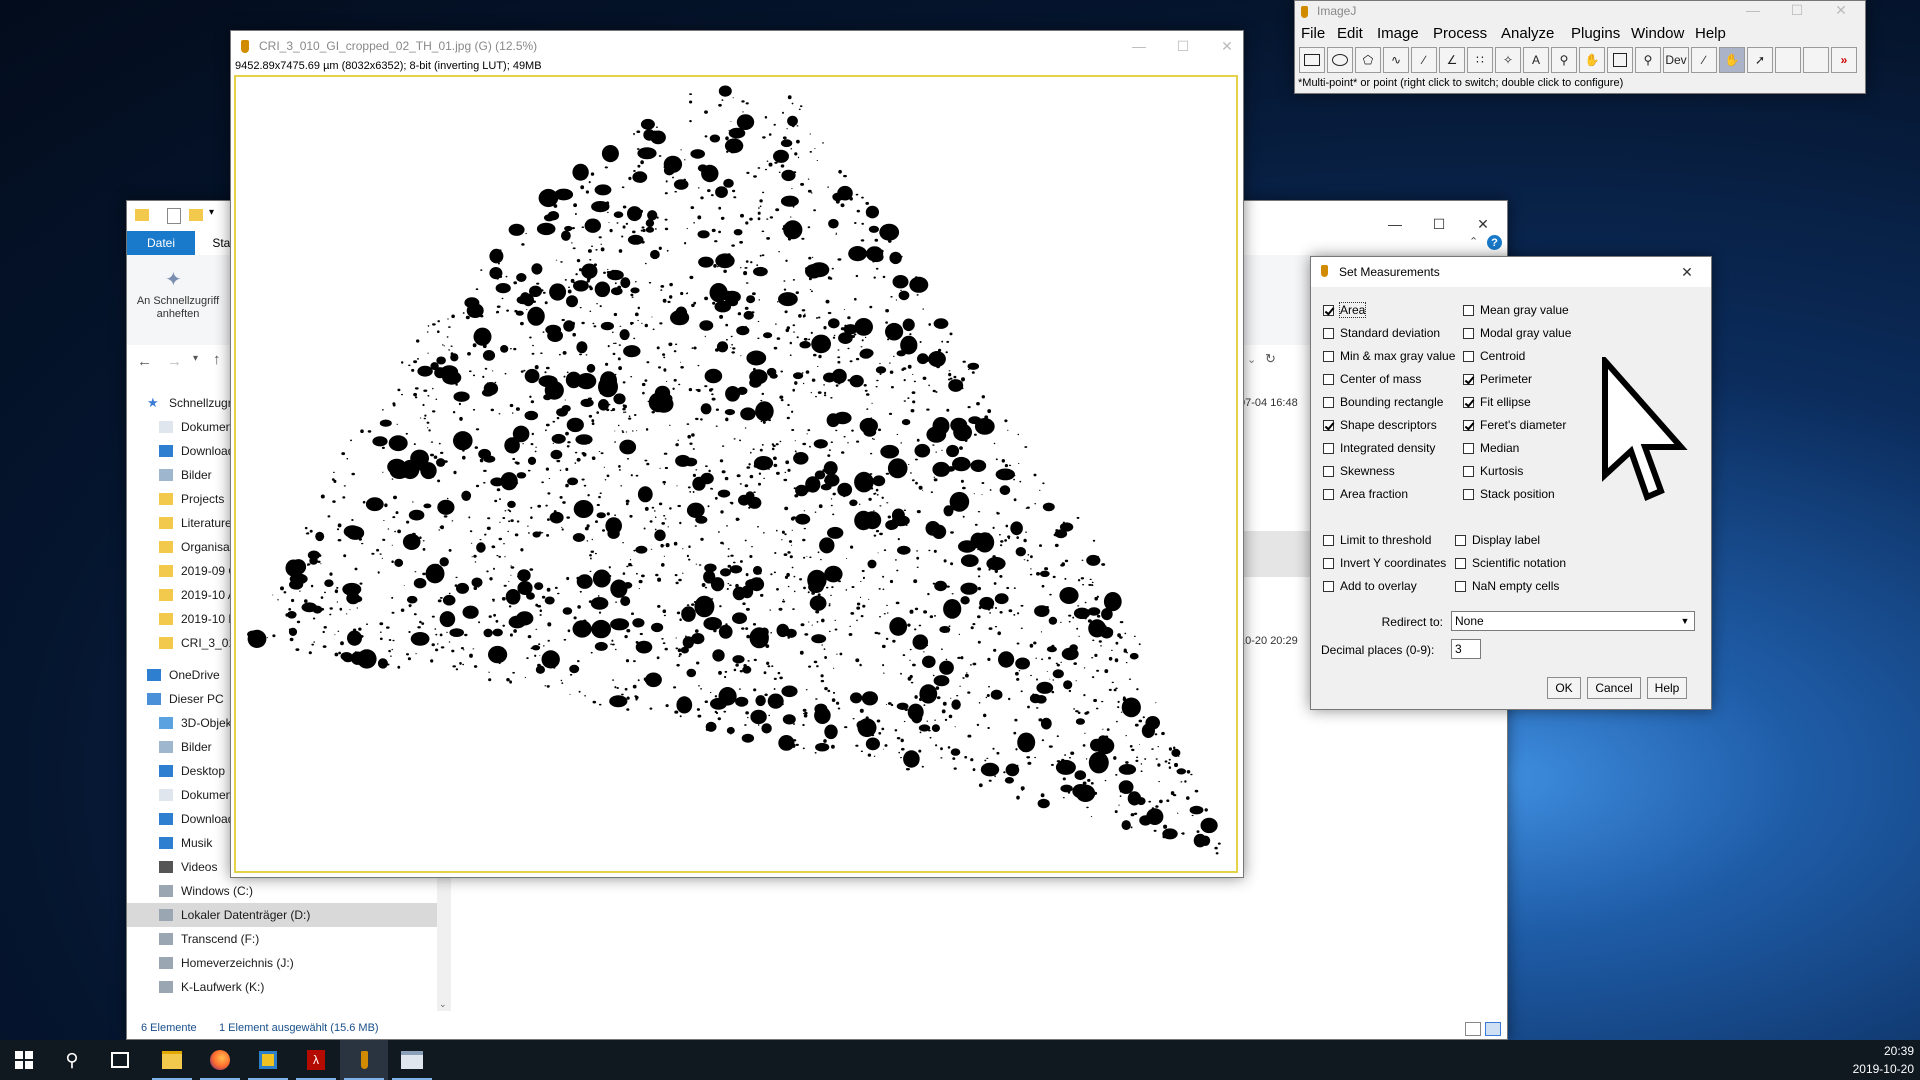 The width and height of the screenshot is (1920, 1080). I want to click on checkbox-area-fraction: Area fraction, so click(1365, 494).